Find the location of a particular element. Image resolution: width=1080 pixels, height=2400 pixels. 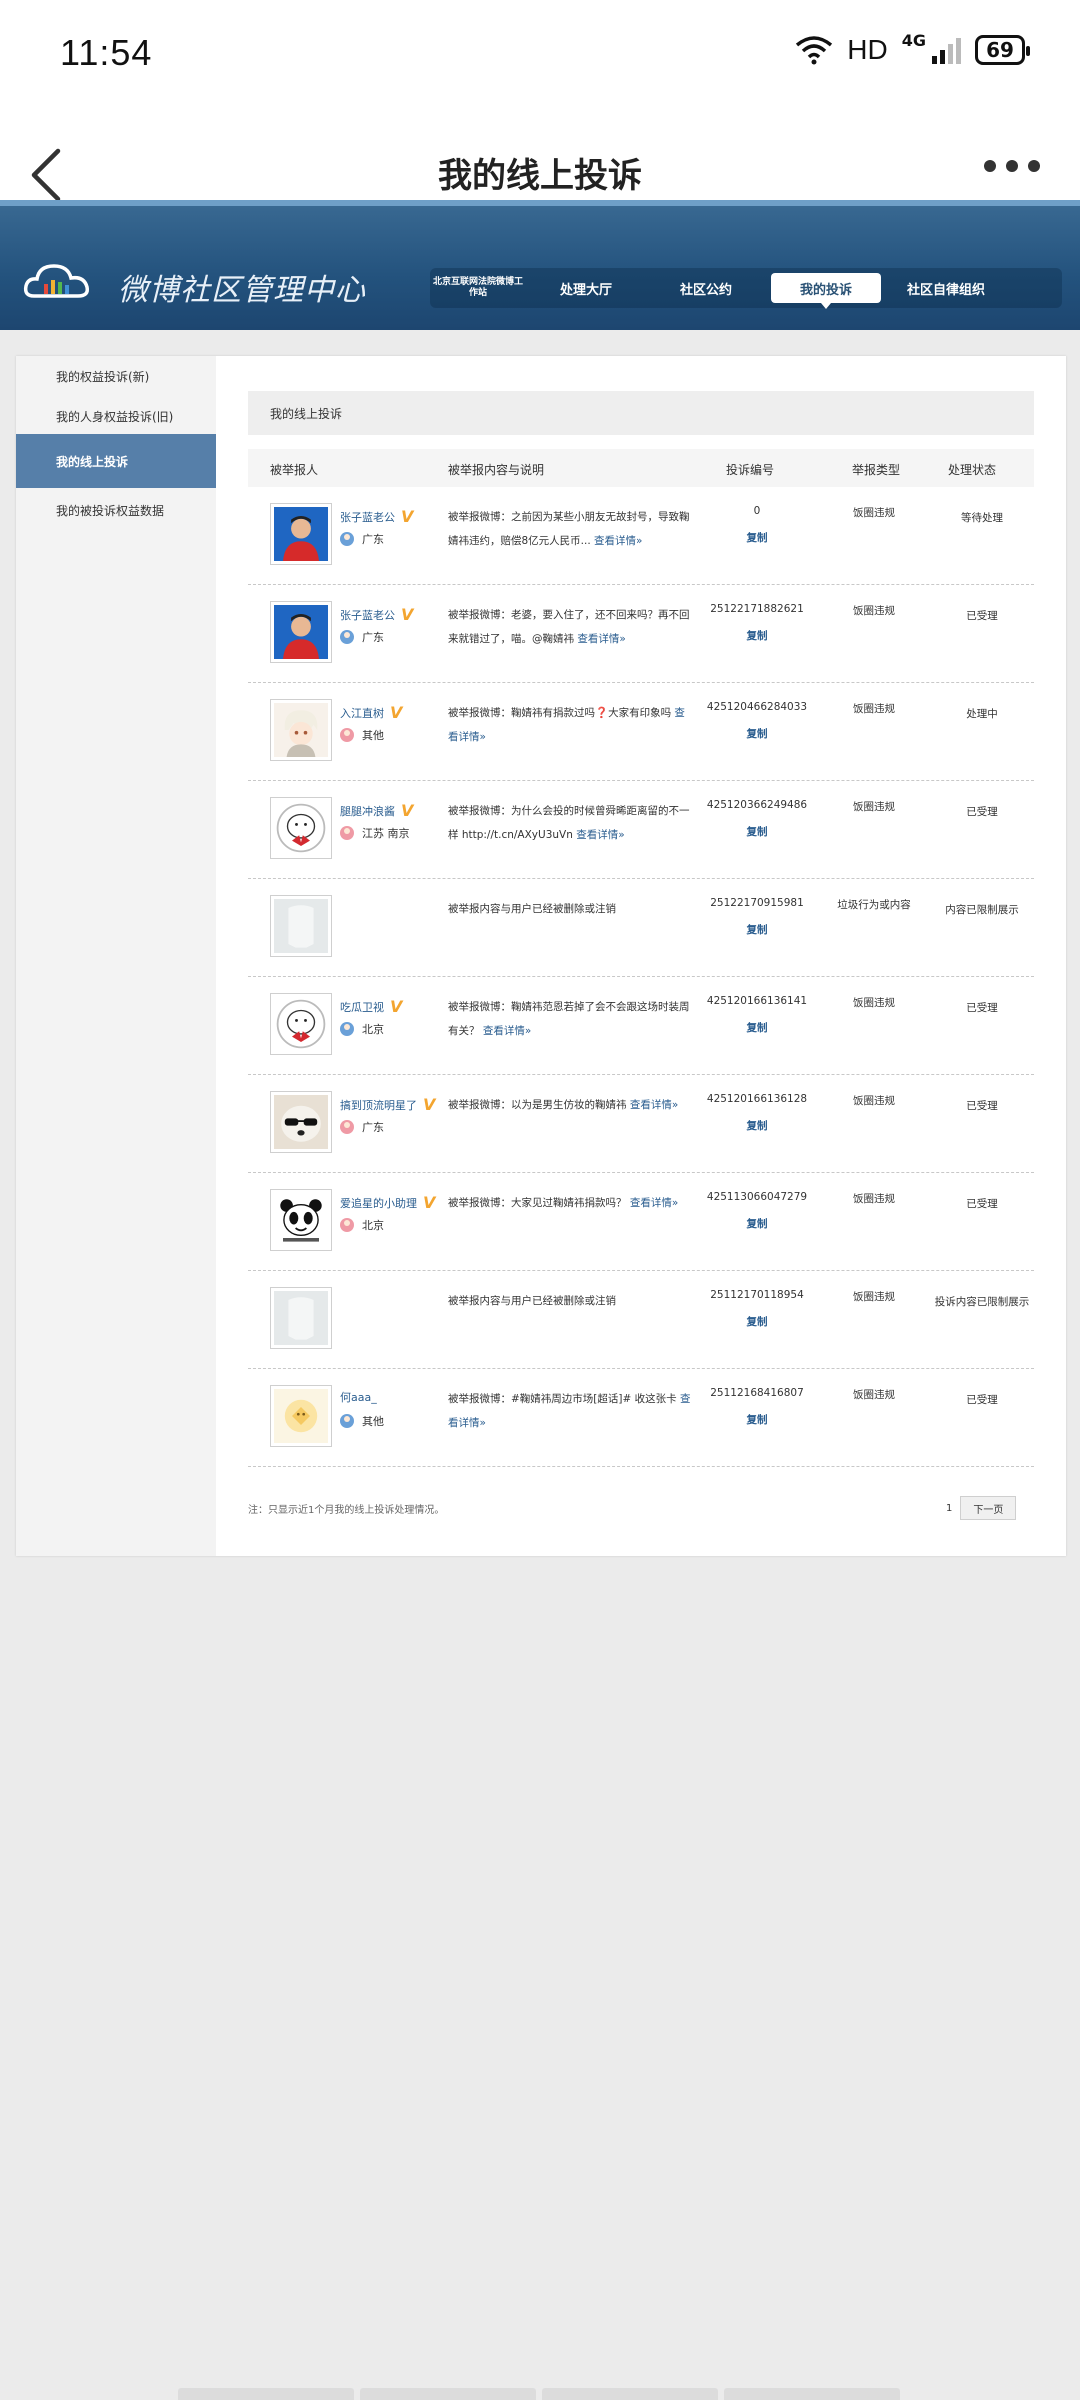

complaint-id: 425113066047279 is located at coordinates (757, 1197).